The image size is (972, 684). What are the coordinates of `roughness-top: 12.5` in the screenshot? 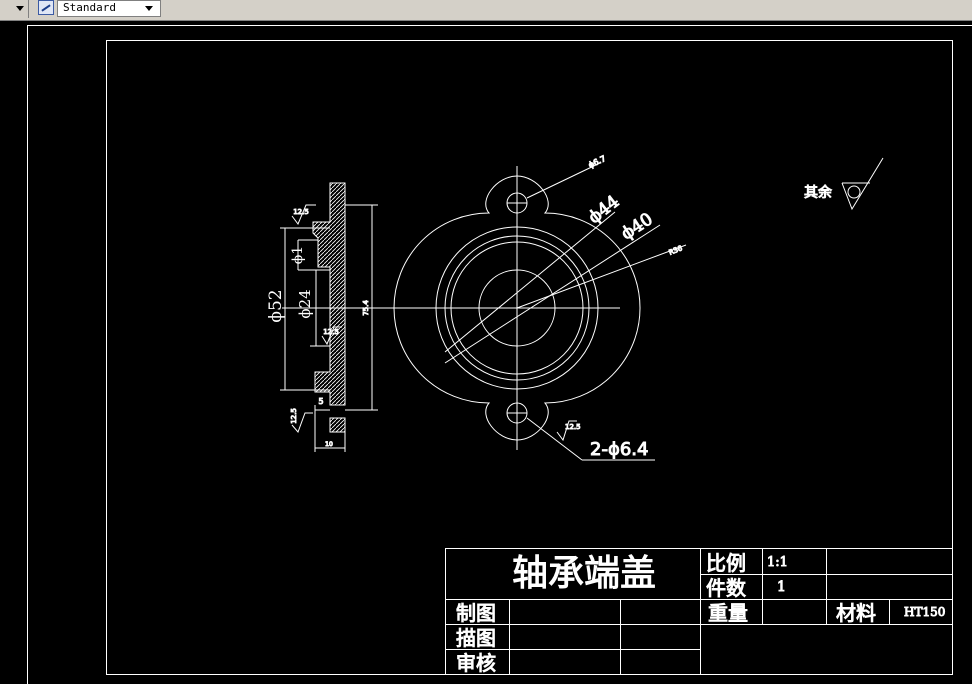 It's located at (301, 212).